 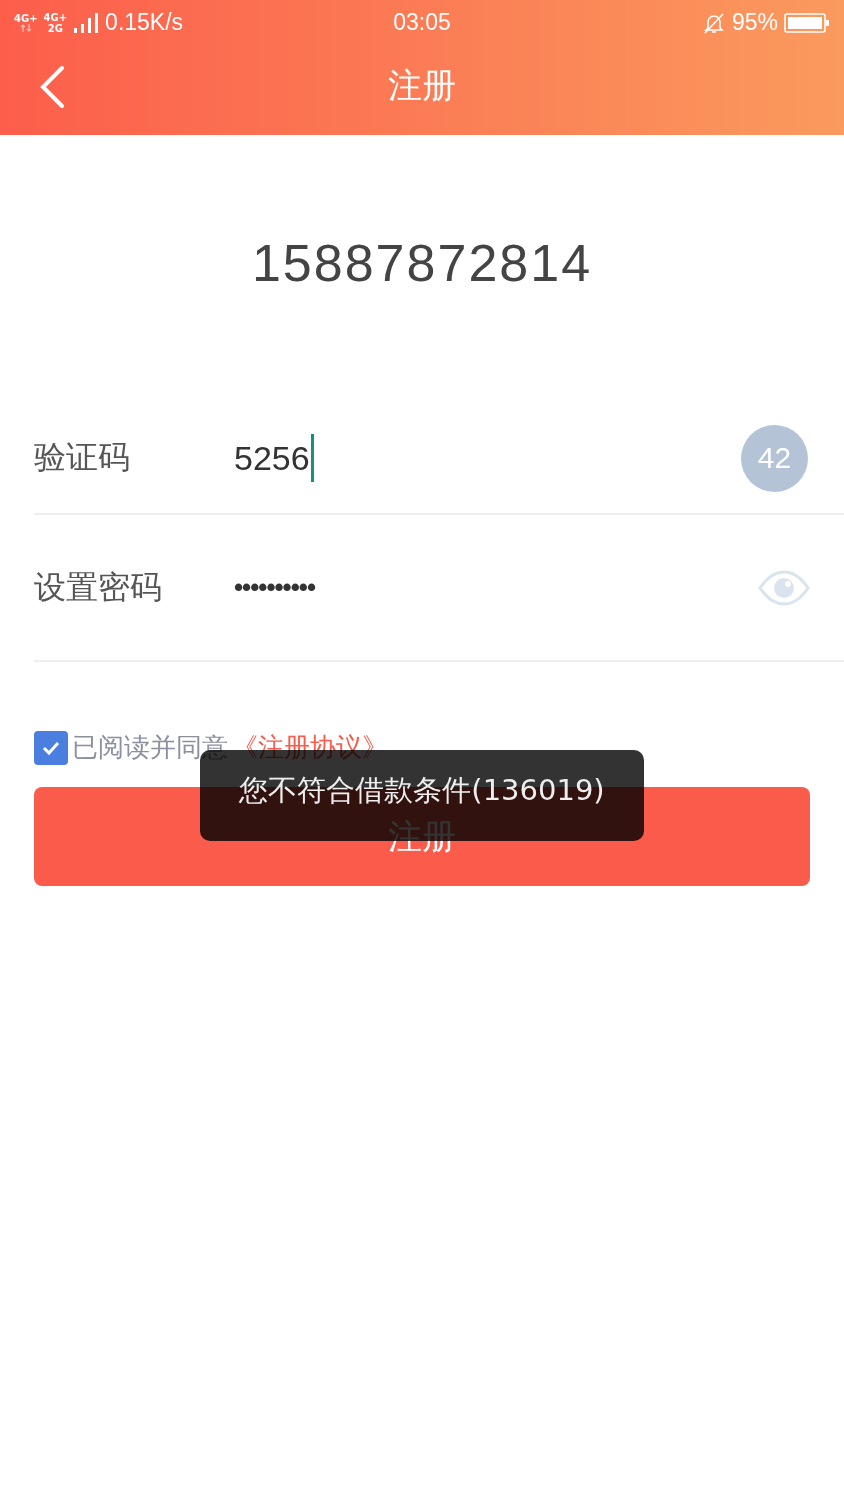 What do you see at coordinates (275, 587) in the screenshot?
I see `password-input-field: ••••••••••` at bounding box center [275, 587].